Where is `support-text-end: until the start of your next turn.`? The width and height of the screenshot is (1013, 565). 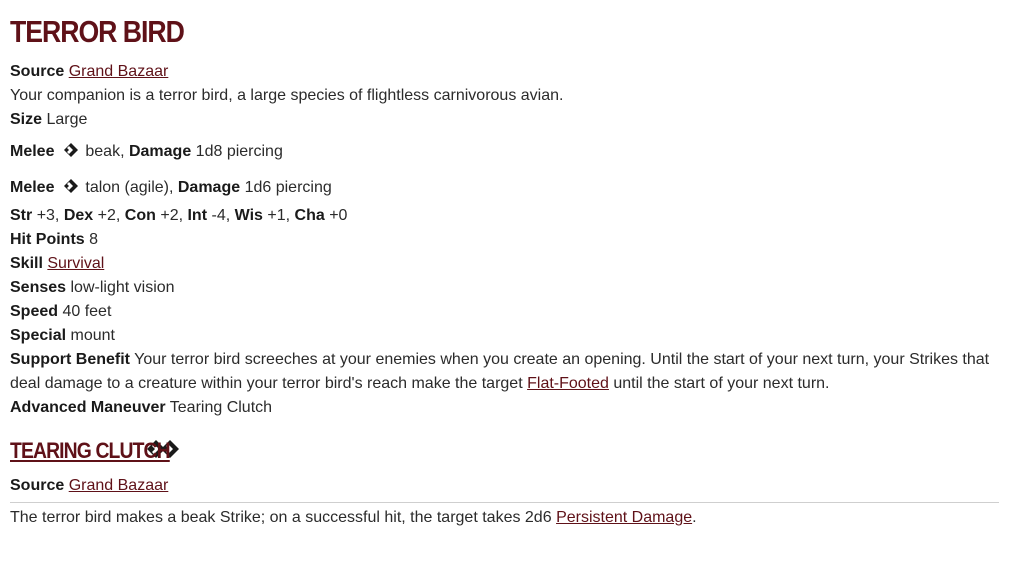
support-text-end: until the start of your next turn. is located at coordinates (721, 383).